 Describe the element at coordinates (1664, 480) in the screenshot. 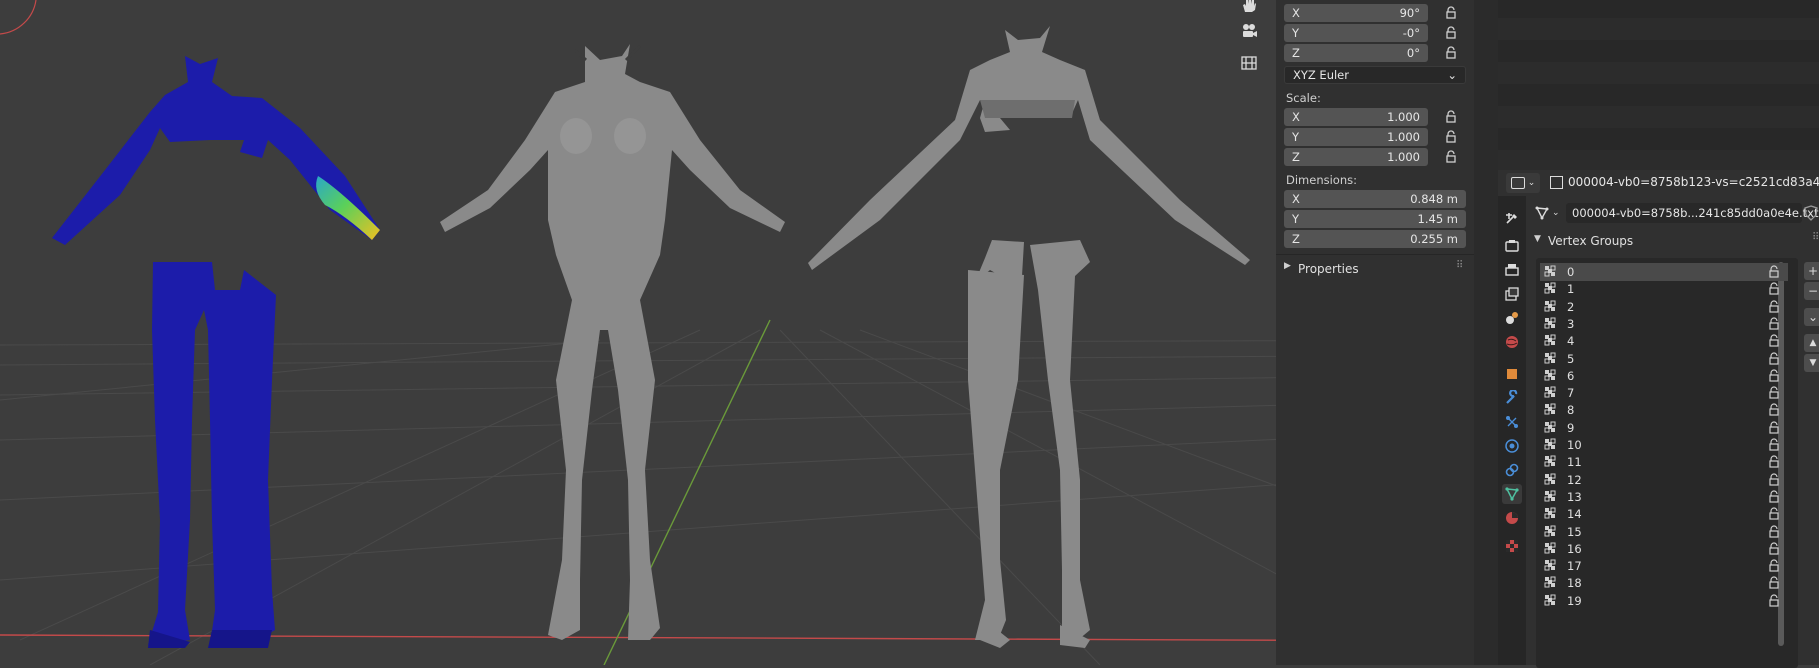

I see `vertex-group-row: 12` at that location.